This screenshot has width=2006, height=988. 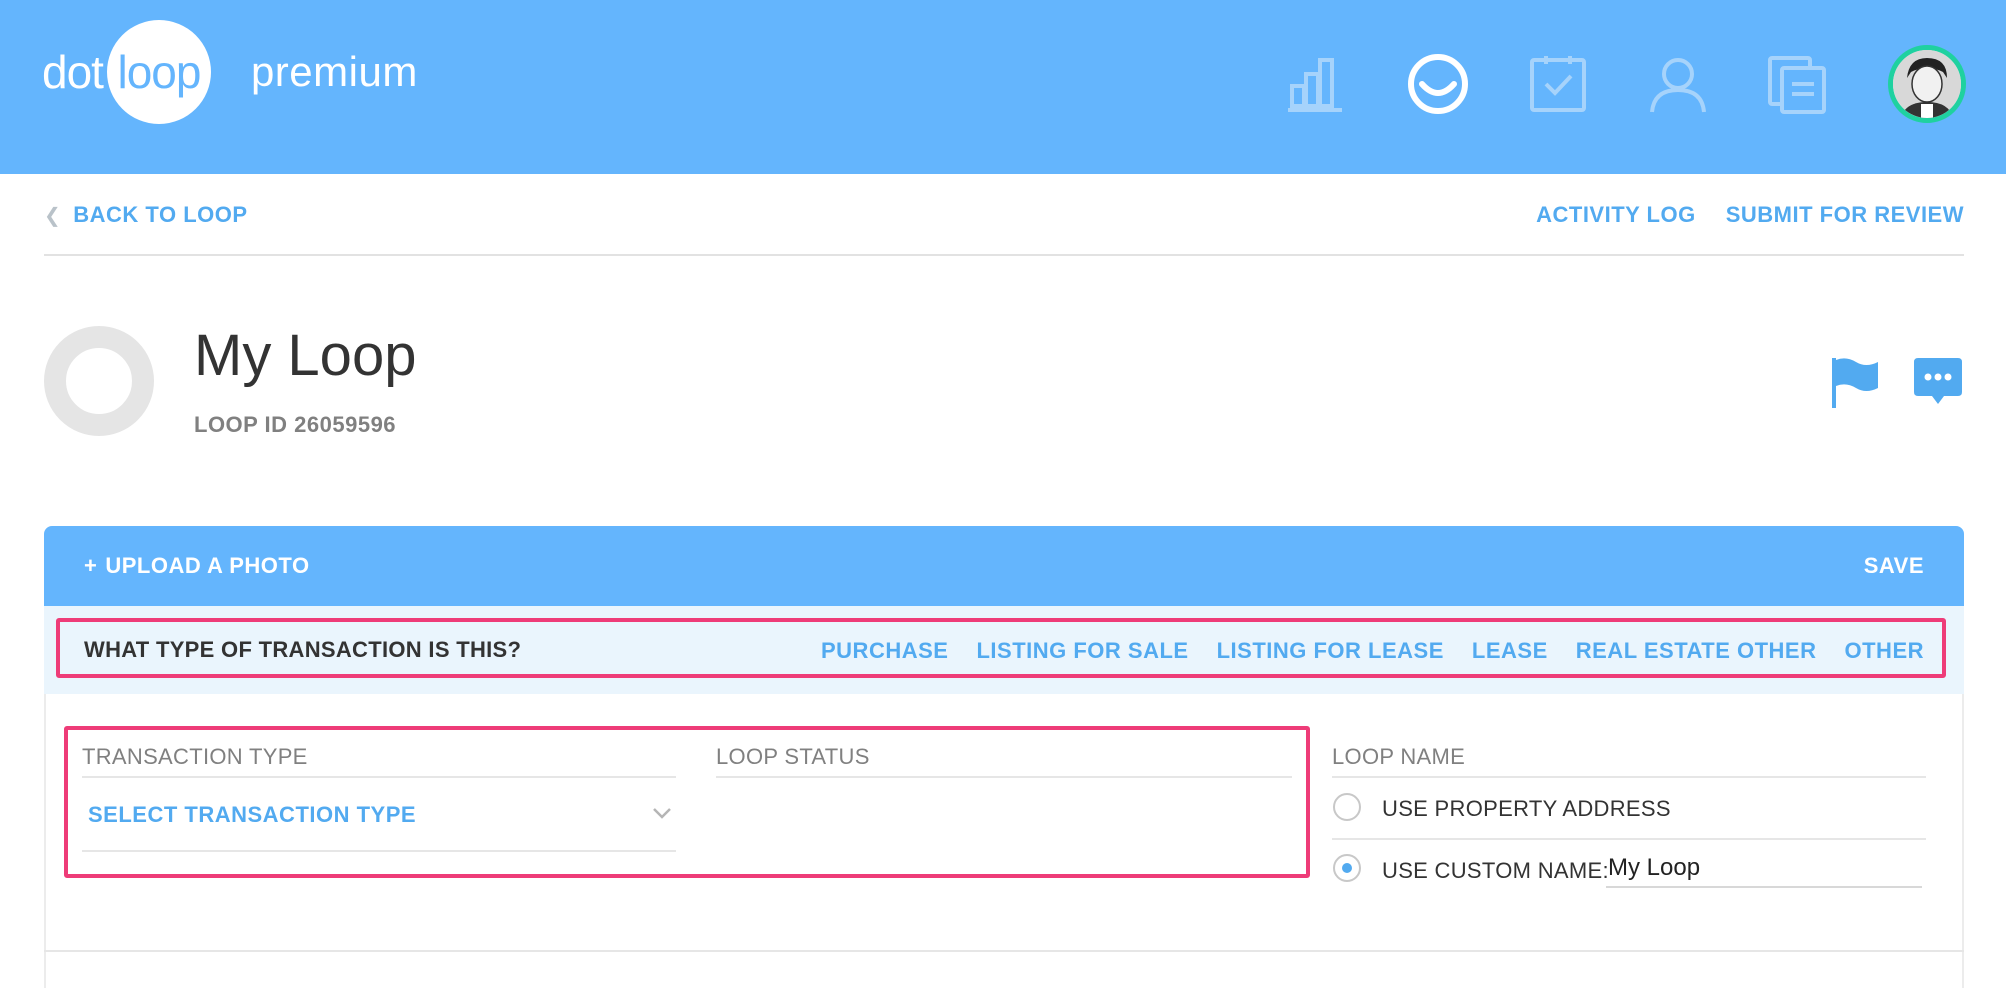 I want to click on loop-photo-placeholder, so click(x=99, y=381).